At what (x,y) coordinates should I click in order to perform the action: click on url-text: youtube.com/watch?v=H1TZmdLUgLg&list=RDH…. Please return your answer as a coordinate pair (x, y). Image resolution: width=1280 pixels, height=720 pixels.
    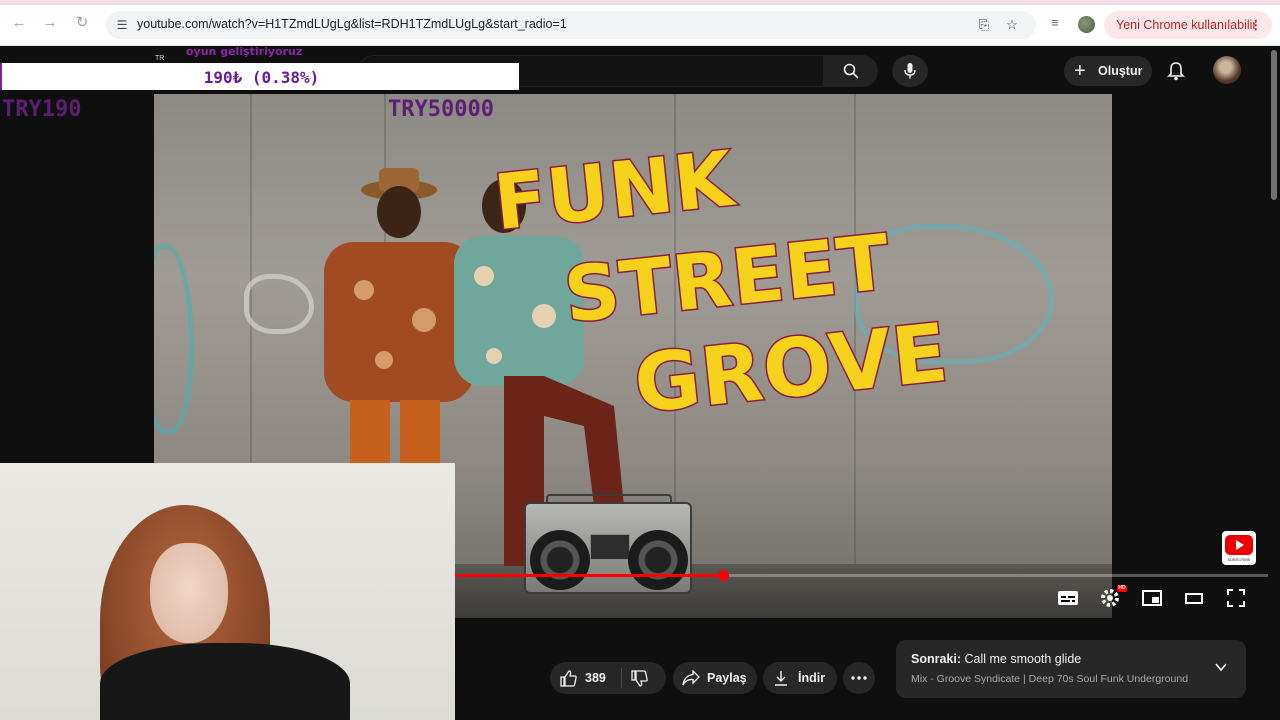
    Looking at the image, I should click on (352, 24).